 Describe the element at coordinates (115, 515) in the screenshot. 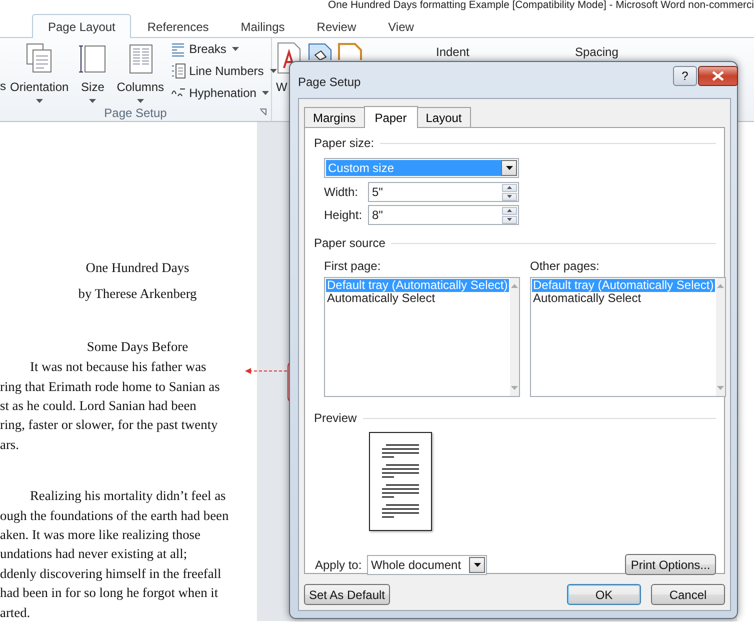

I see `body-text-line: ough the foundations of the earth had been` at that location.